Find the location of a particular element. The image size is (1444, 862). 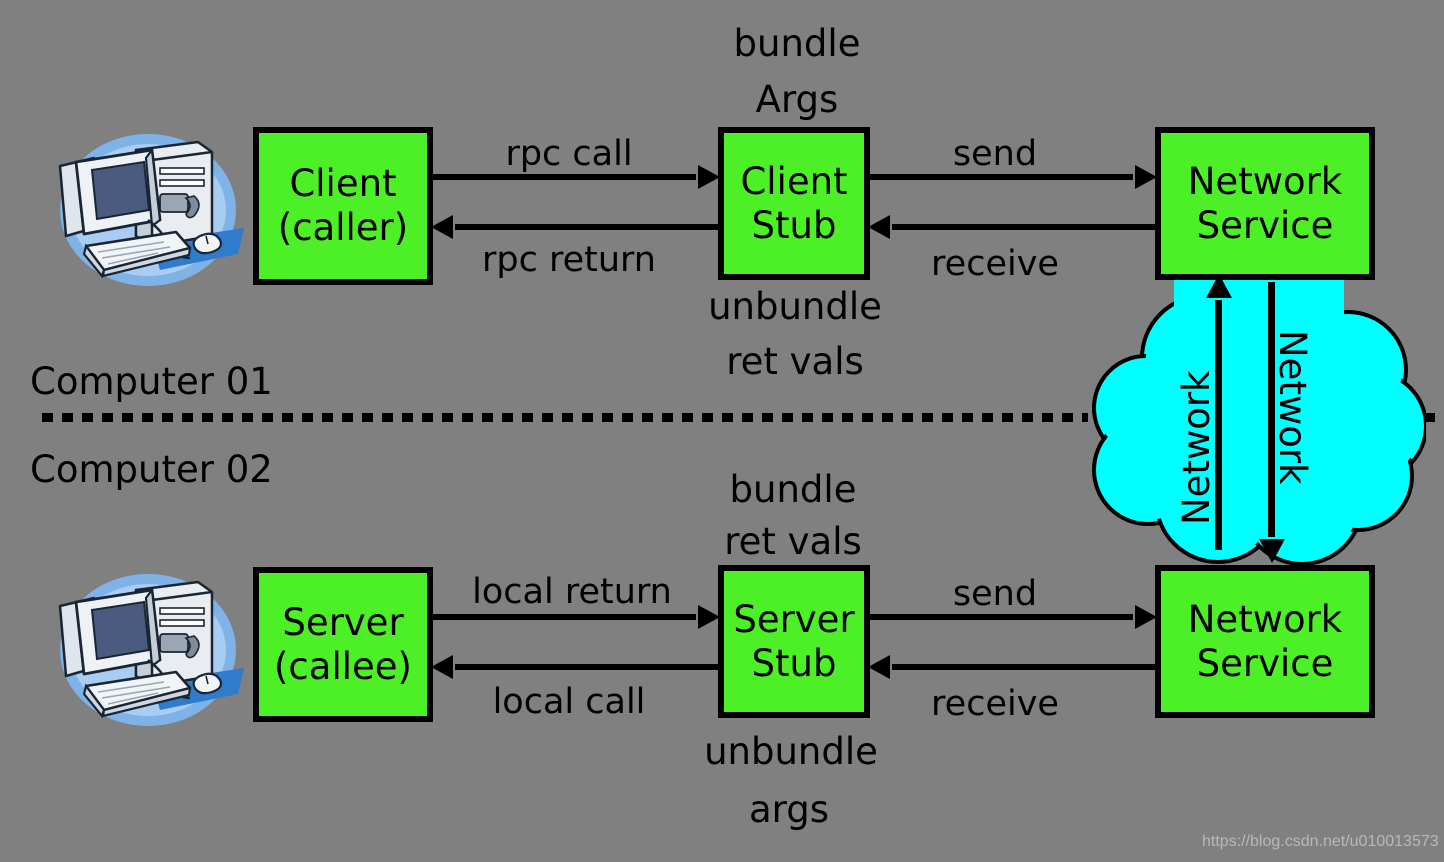

node-server-line1: Server is located at coordinates (343, 622).